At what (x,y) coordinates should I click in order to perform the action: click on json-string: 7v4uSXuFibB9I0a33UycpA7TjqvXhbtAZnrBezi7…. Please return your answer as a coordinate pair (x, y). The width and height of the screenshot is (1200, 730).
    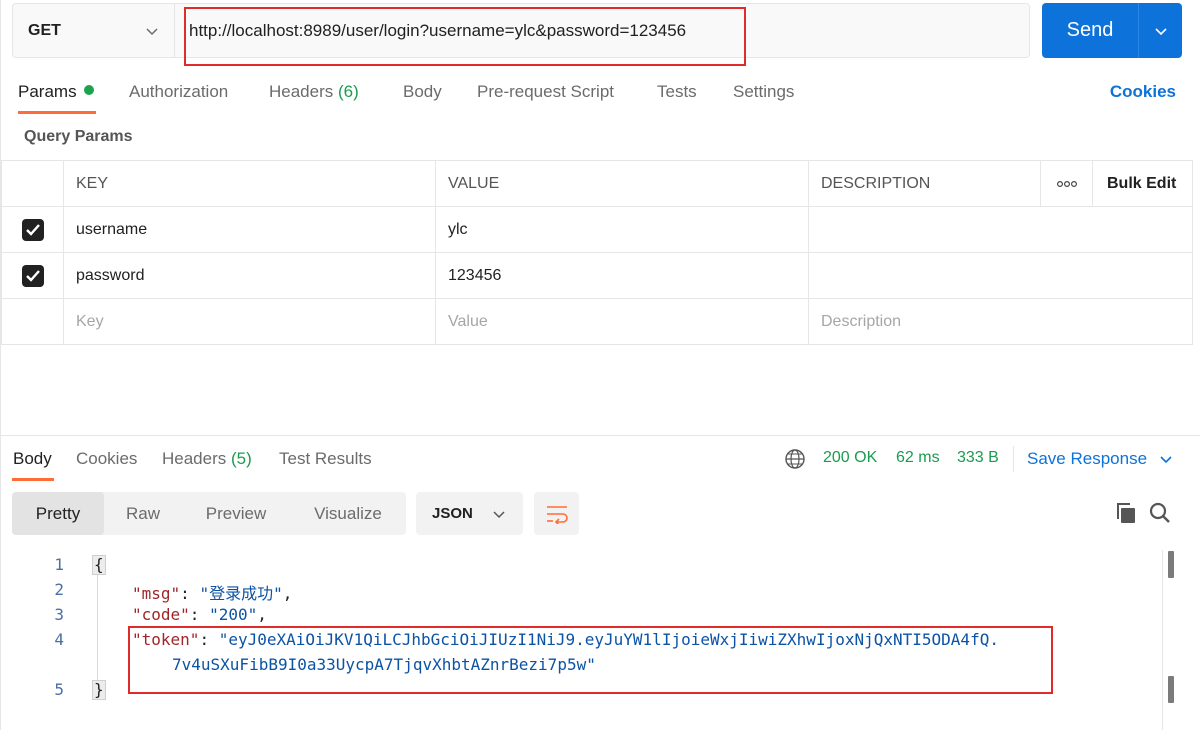
    Looking at the image, I should click on (384, 664).